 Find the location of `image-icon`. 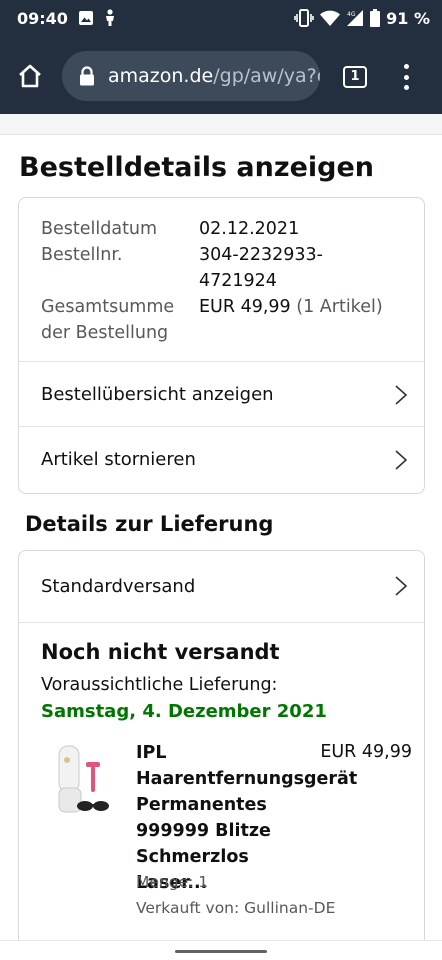

image-icon is located at coordinates (86, 18).